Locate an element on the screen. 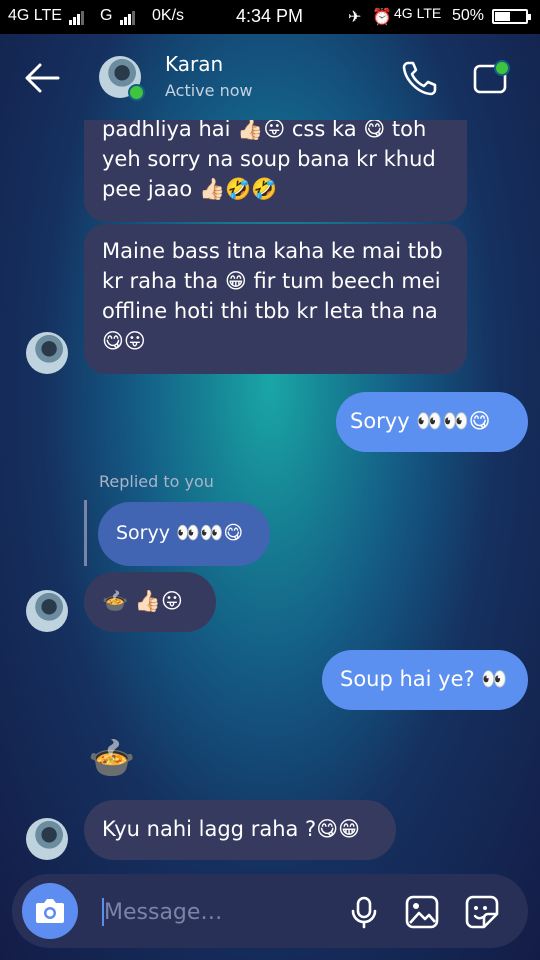 The height and width of the screenshot is (960, 540). battery-percent: 50% is located at coordinates (468, 15).